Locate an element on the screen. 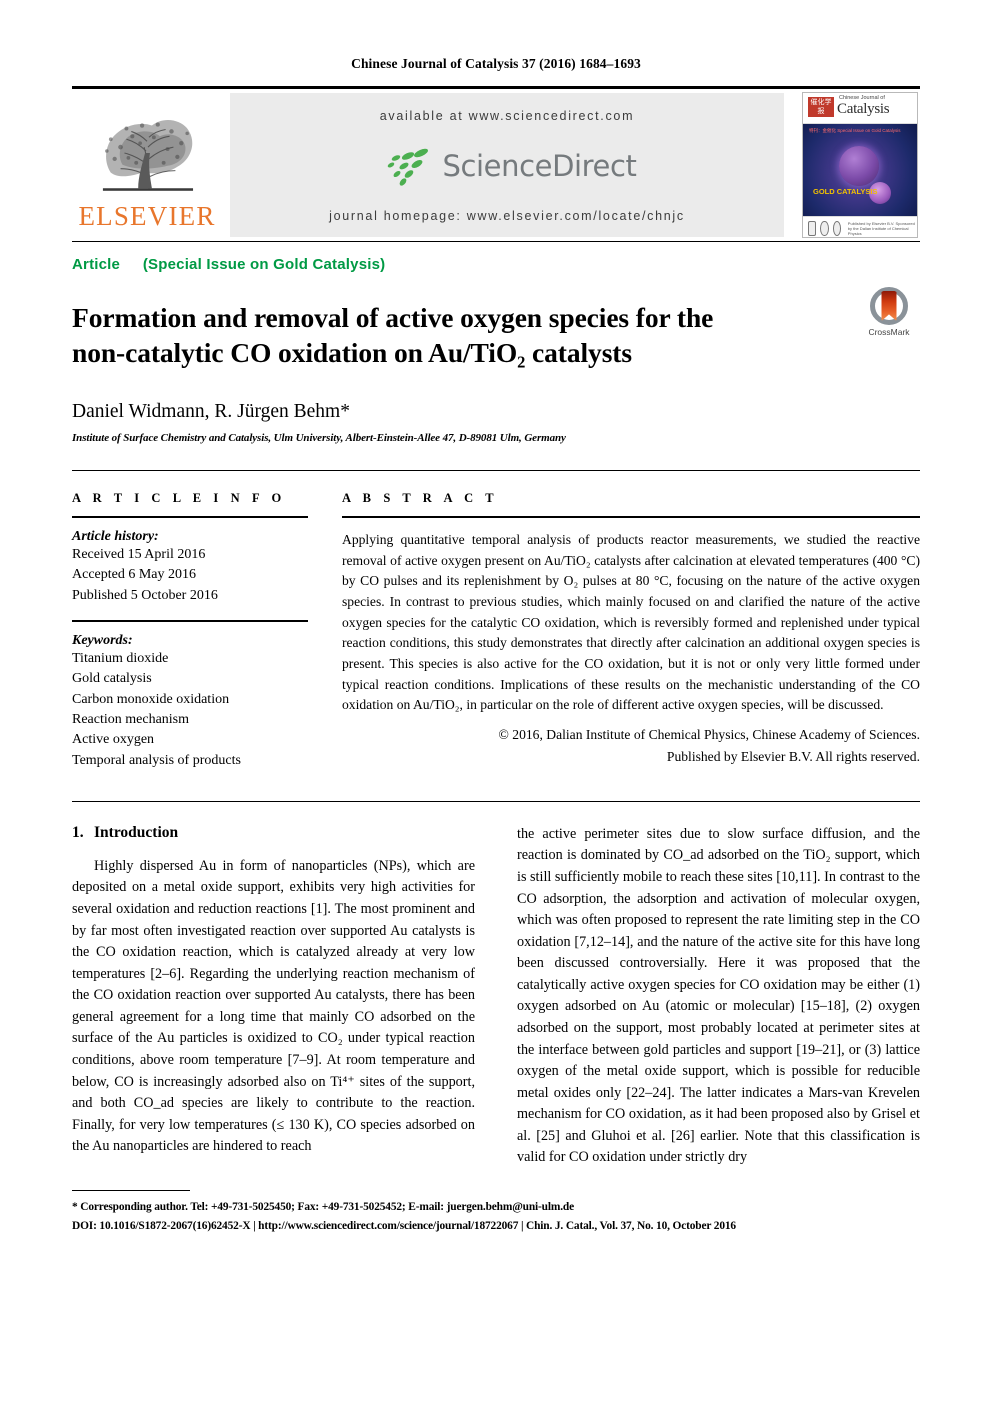  abstract-heading: A B S T R A C T is located at coordinates (420, 498).